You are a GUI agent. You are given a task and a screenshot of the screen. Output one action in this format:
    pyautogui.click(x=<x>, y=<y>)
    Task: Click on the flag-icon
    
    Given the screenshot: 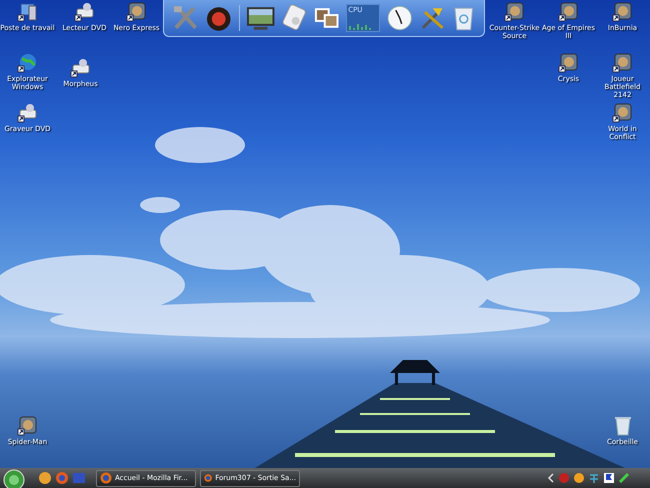 What is the action you would take?
    pyautogui.click(x=609, y=478)
    